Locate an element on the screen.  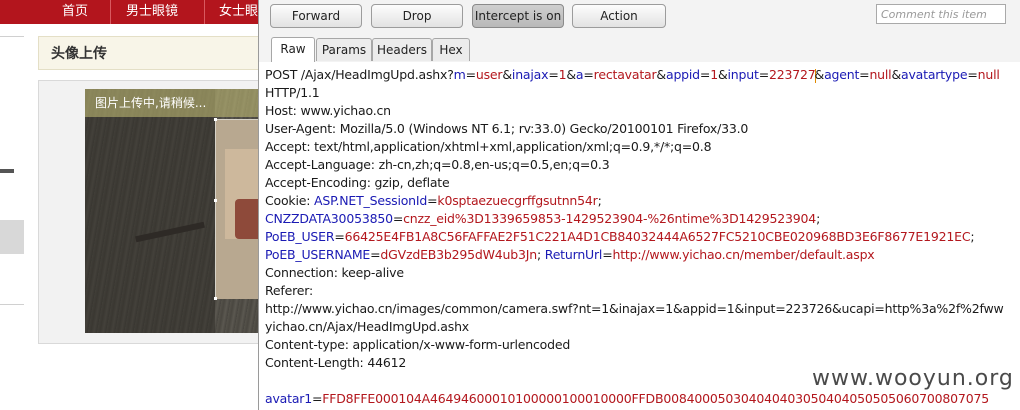
query-param-key: input is located at coordinates (743, 74).